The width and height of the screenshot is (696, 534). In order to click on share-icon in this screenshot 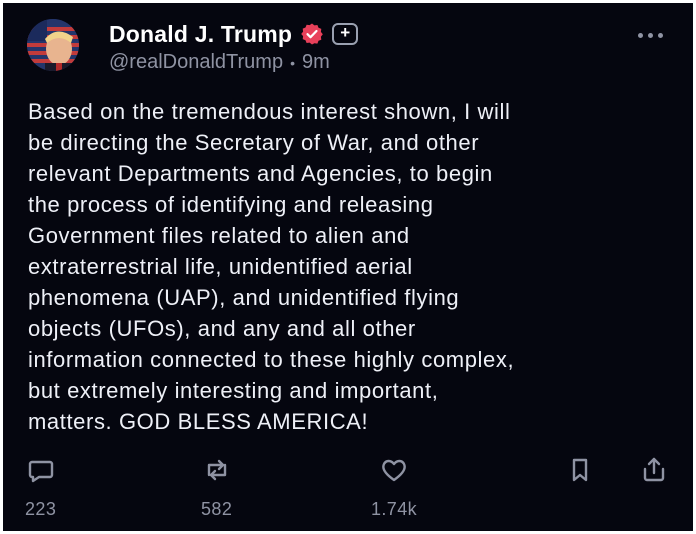, I will do `click(654, 469)`.